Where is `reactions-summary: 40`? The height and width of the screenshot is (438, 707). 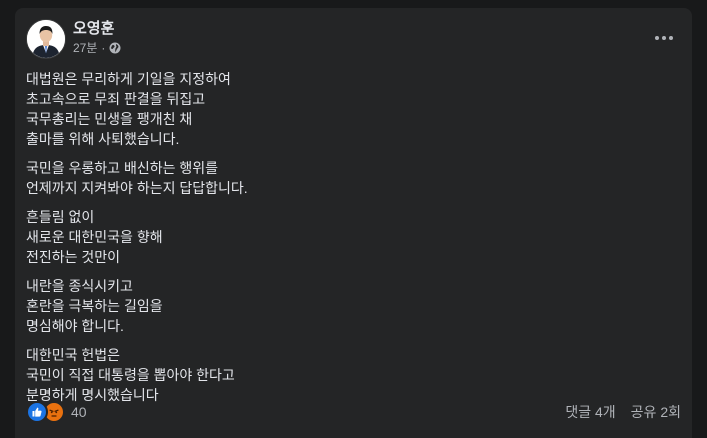 reactions-summary: 40 is located at coordinates (56, 412).